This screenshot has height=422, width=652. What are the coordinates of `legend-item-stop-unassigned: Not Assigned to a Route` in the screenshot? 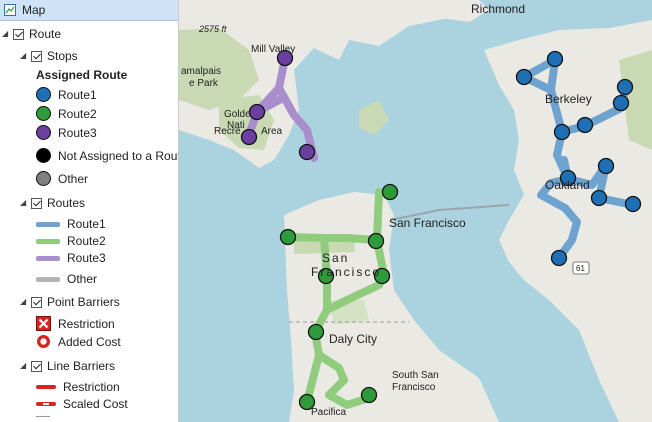 It's located at (107, 155).